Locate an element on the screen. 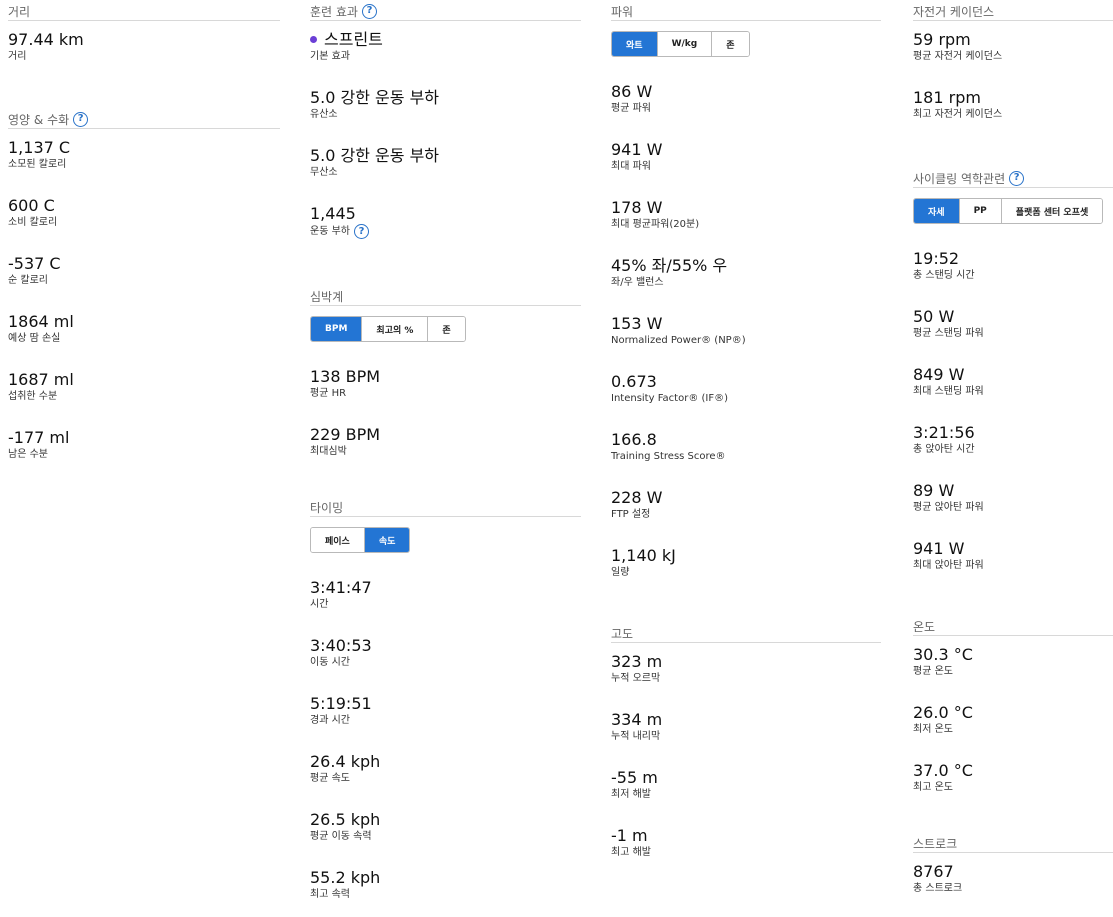  stat-max-elevation: -1 m 최고 해발 is located at coordinates (746, 850).